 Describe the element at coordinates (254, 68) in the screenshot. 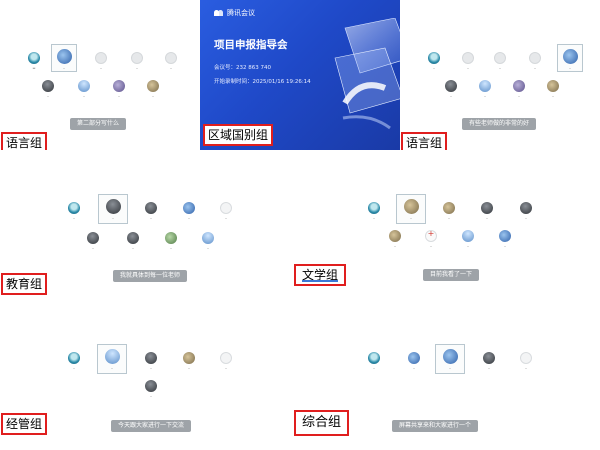

I see `meeting-id-value: 232 863 740` at that location.